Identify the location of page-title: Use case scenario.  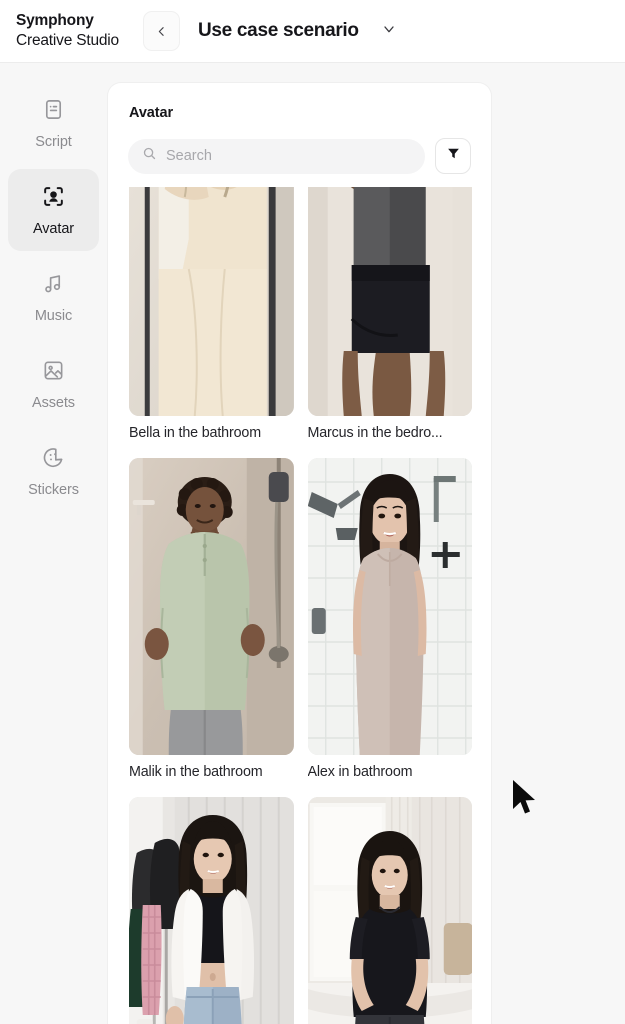
(278, 30).